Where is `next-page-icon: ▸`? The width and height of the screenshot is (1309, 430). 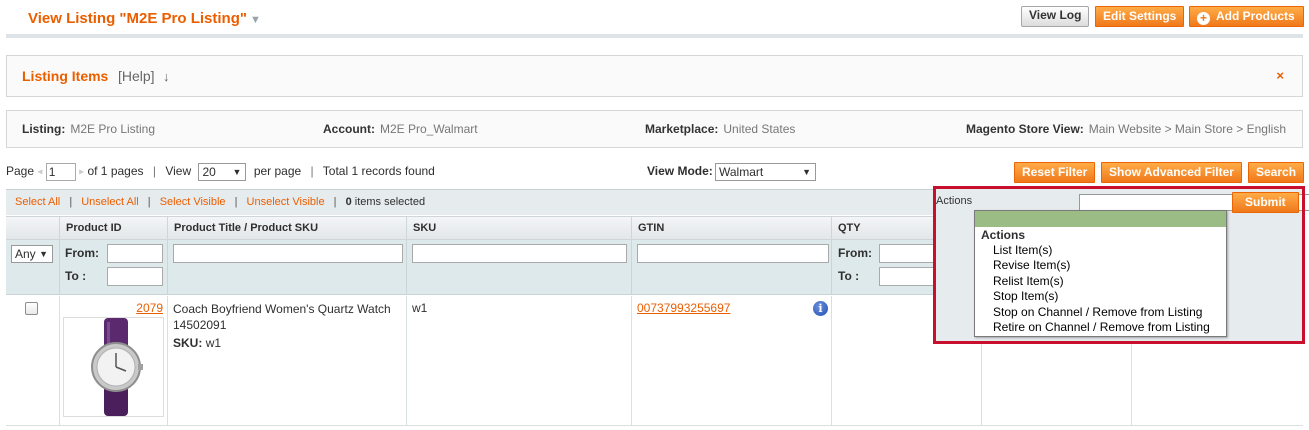
next-page-icon: ▸ is located at coordinates (81, 172).